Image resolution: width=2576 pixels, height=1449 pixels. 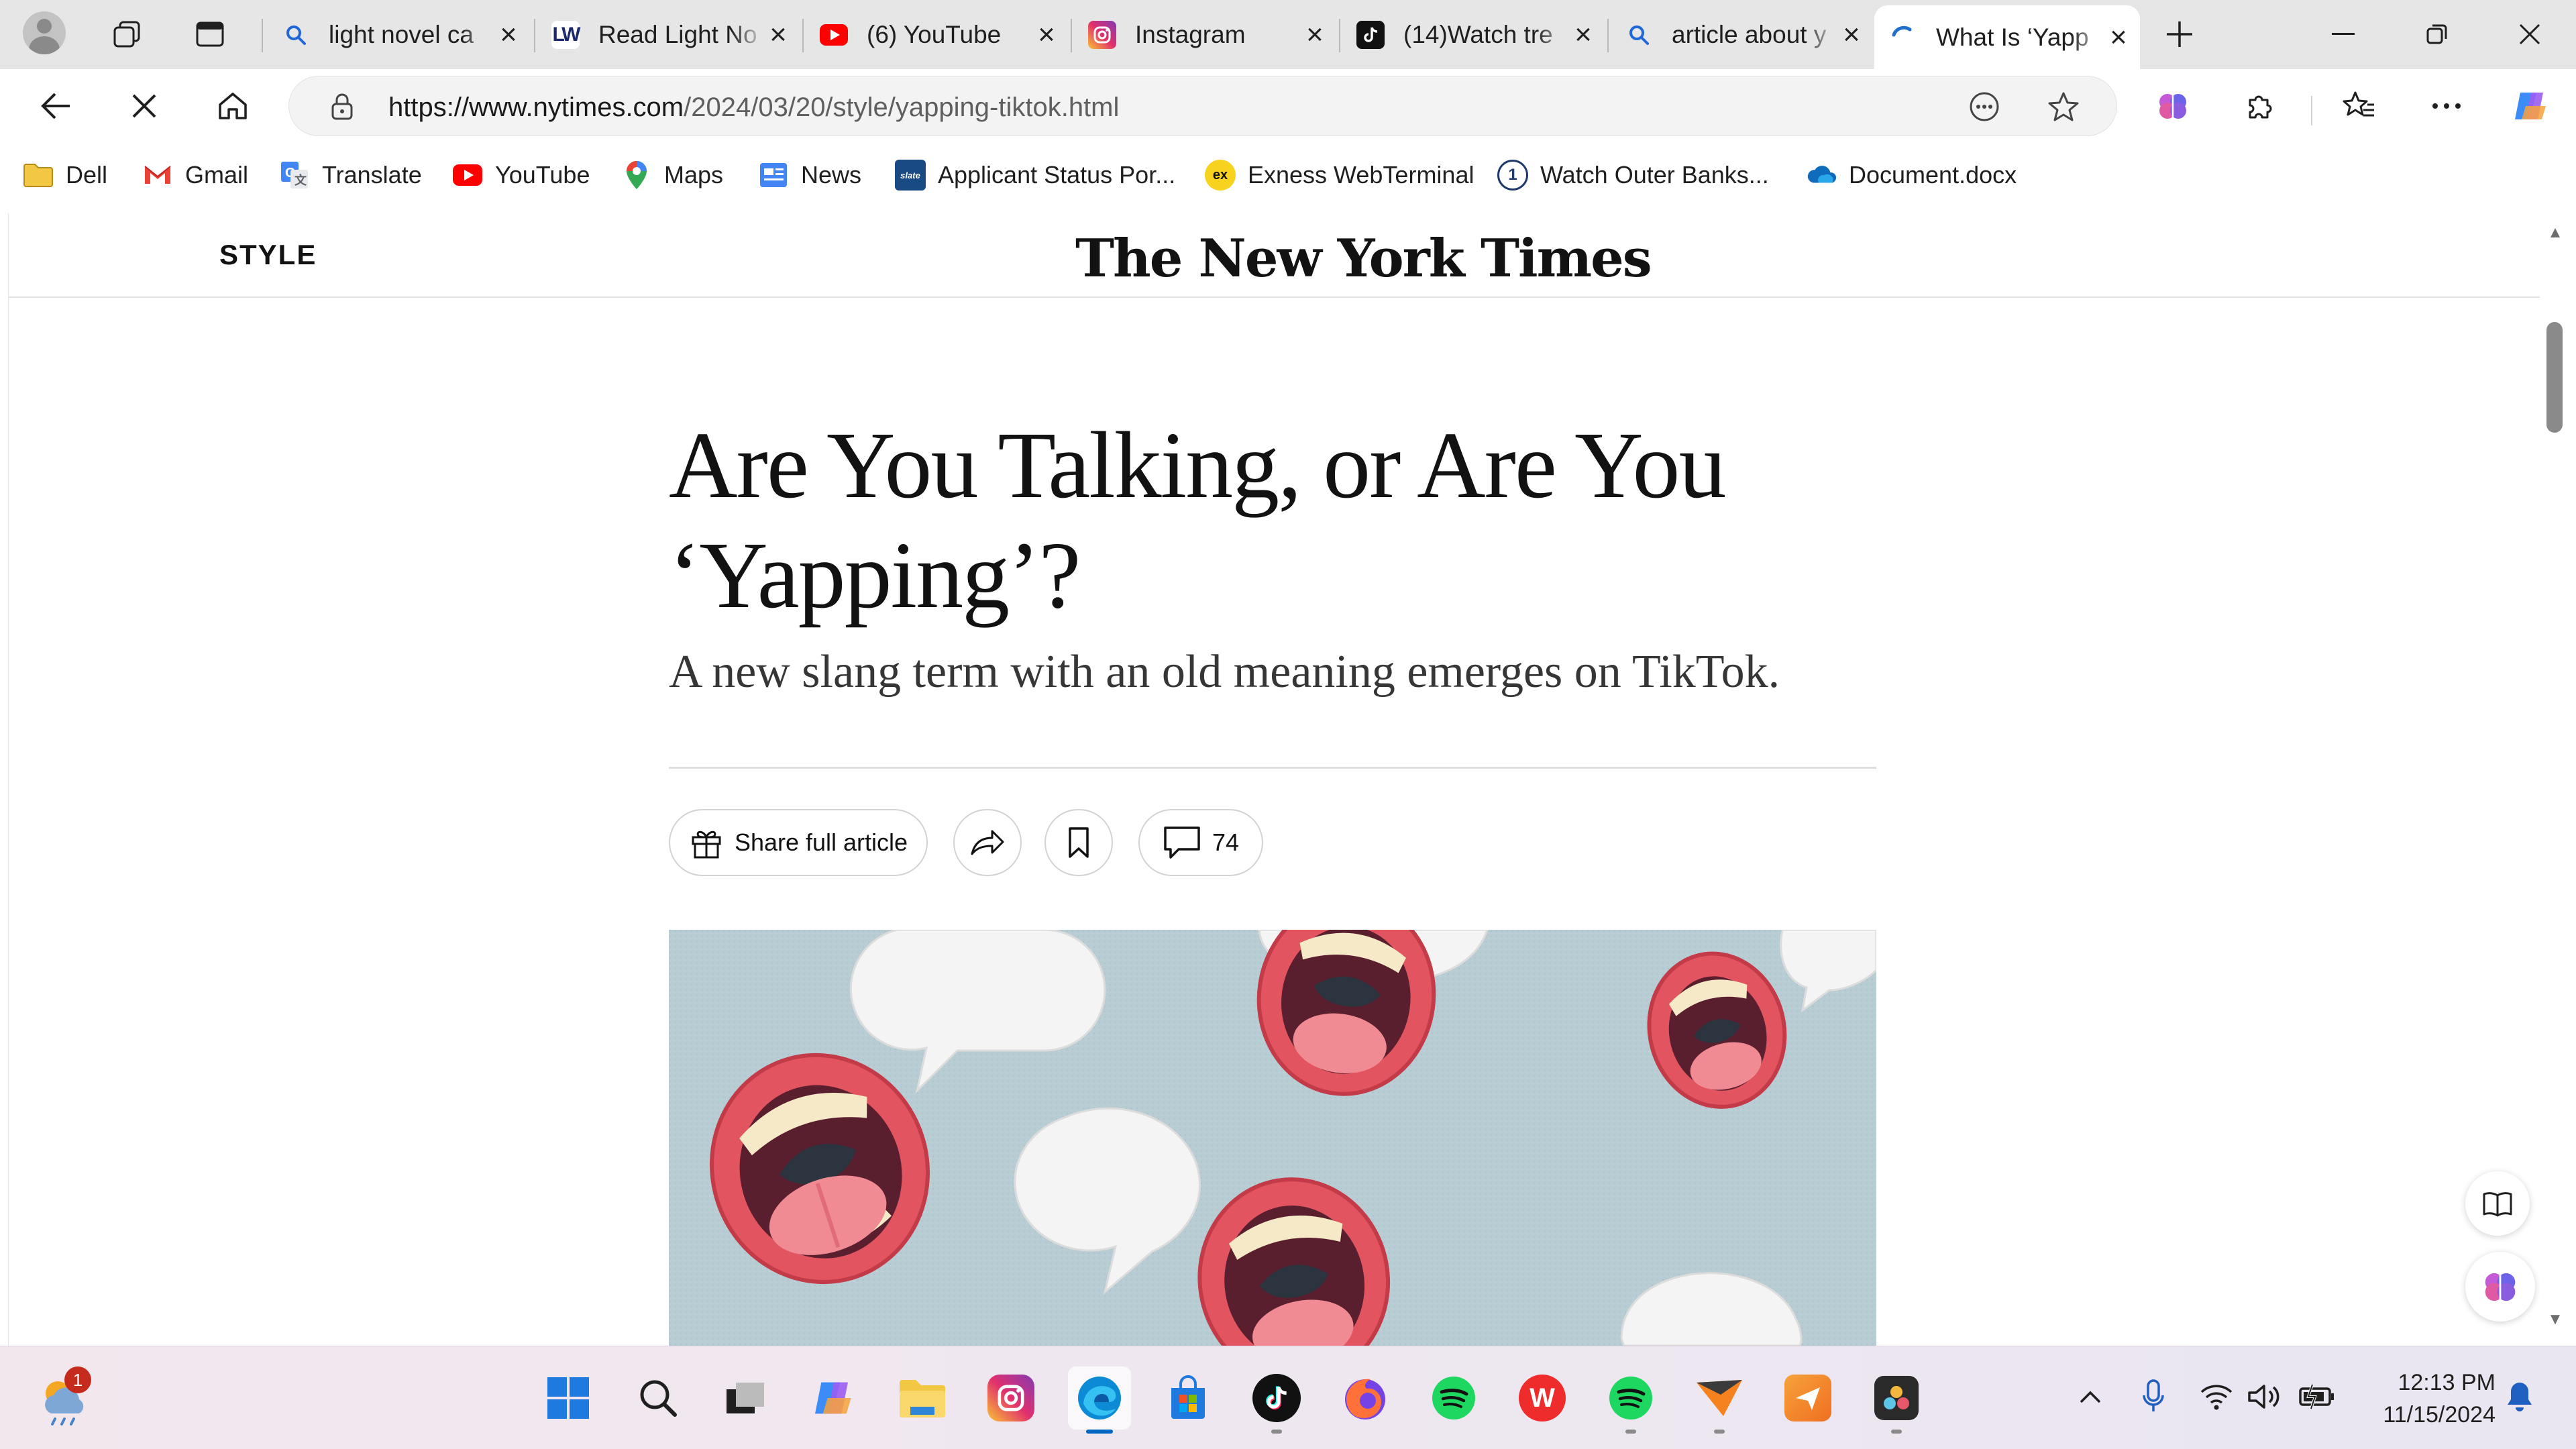 I want to click on share-arrow-icon, so click(x=987, y=842).